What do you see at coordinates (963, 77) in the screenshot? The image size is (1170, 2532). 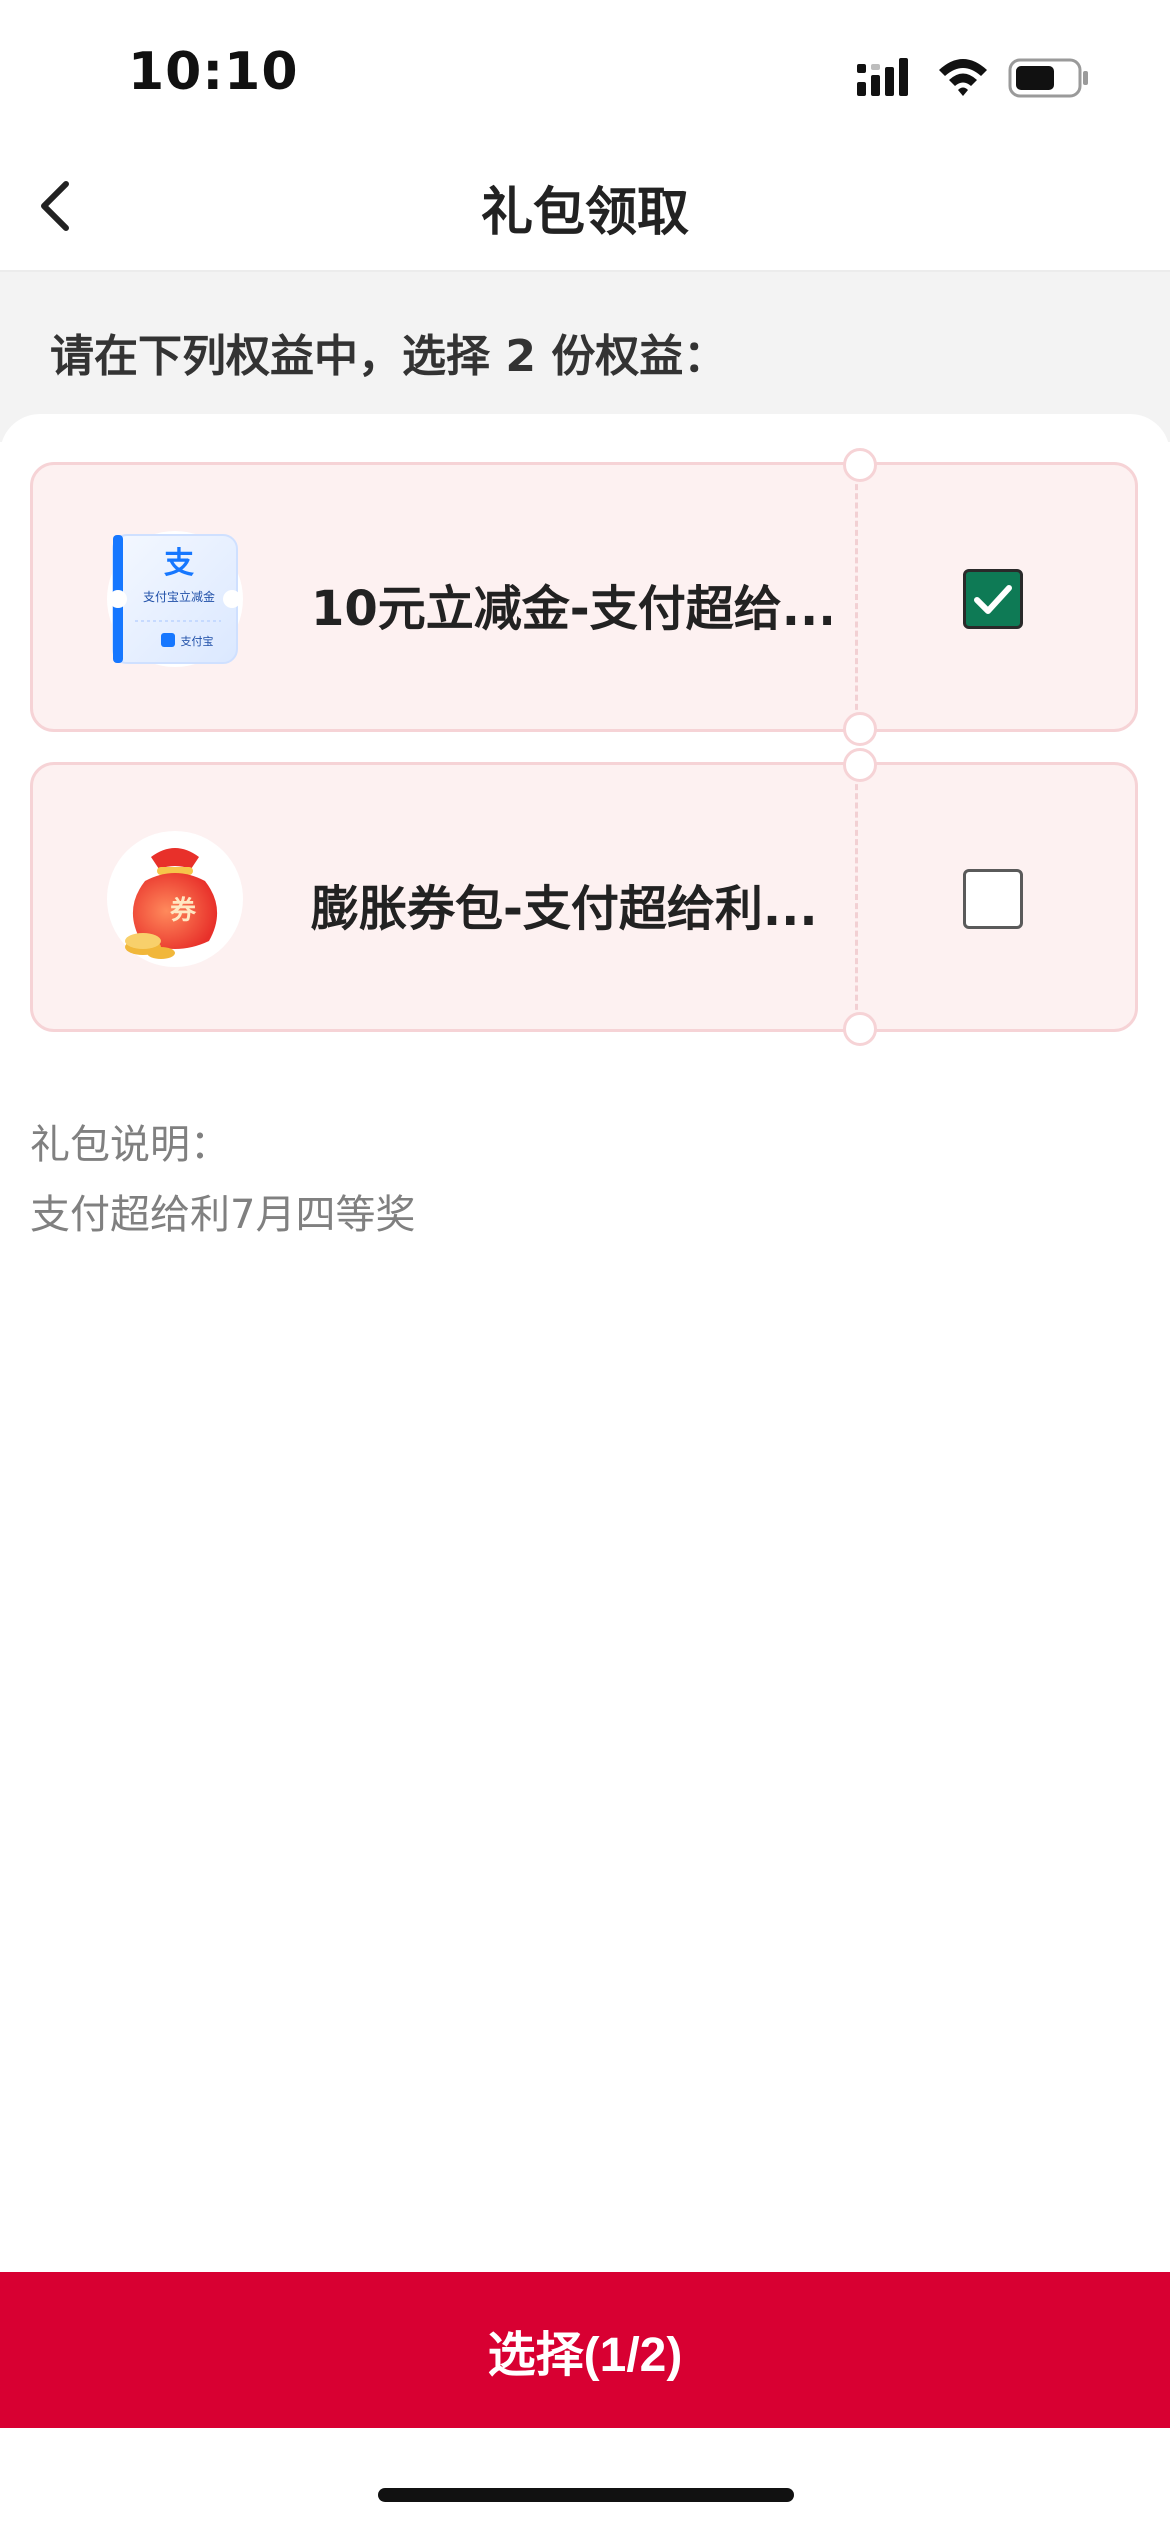 I see `wifi-icon` at bounding box center [963, 77].